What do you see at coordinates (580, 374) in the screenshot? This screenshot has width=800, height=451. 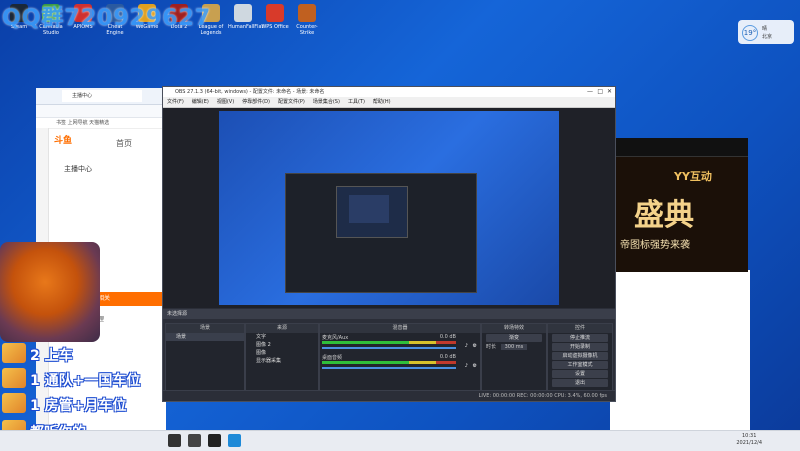 I see `control-button: 设置` at bounding box center [580, 374].